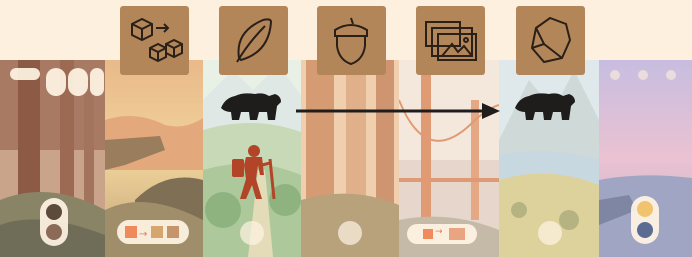  Describe the element at coordinates (550, 233) in the screenshot. I see `stone-slot` at that location.